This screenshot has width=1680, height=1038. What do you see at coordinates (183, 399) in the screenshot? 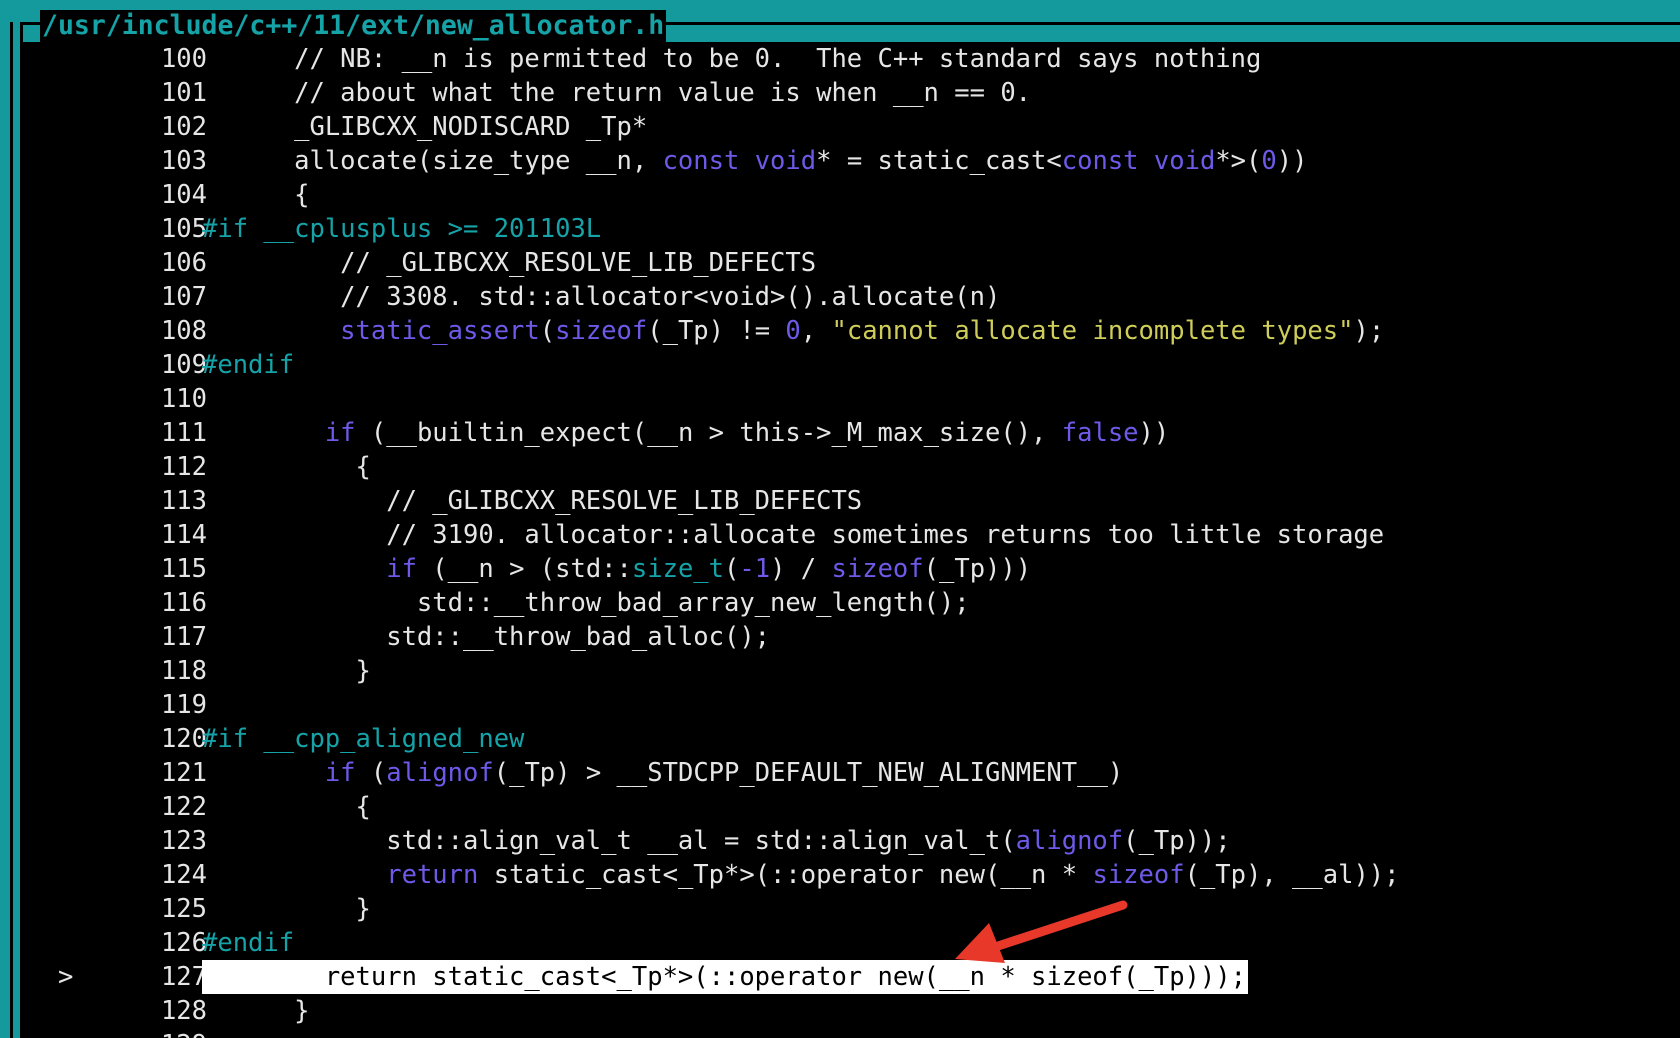
I see `line-number: 110` at bounding box center [183, 399].